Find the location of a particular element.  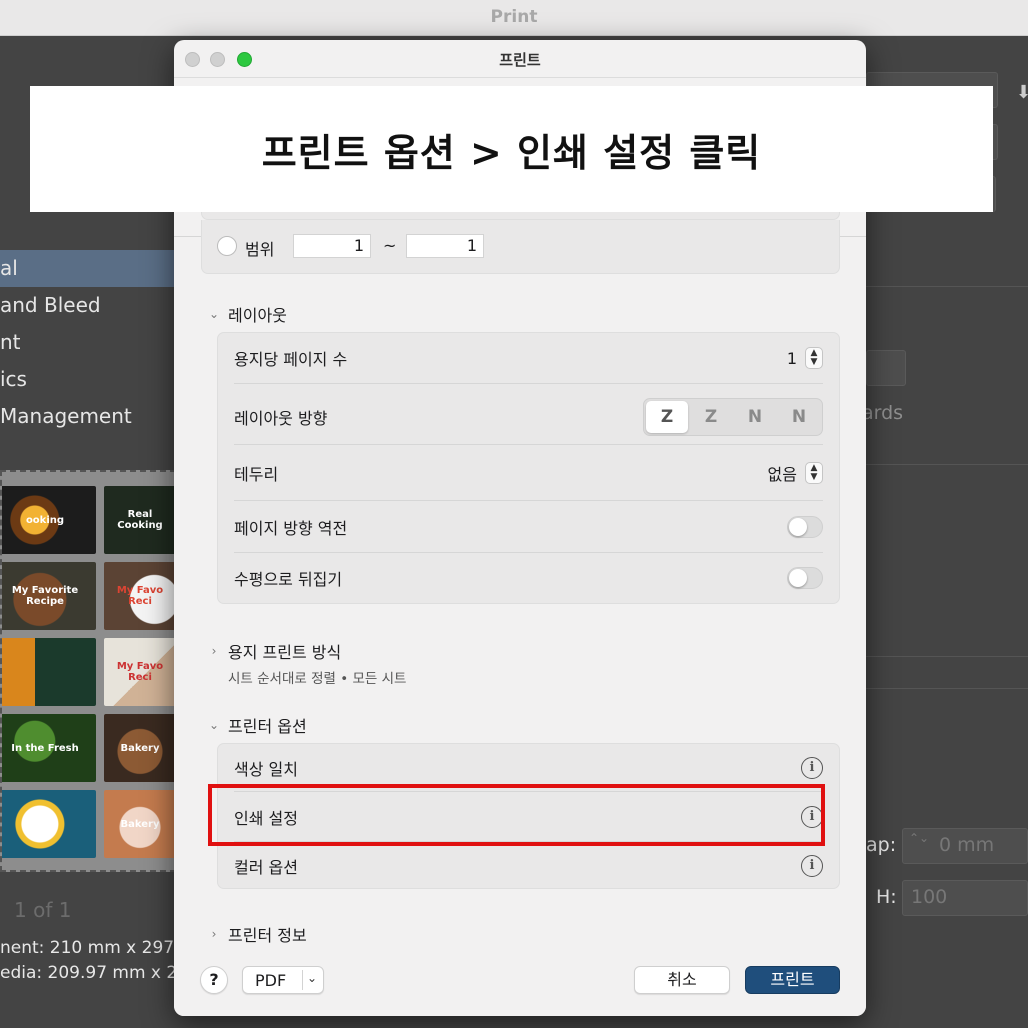

highlight-box is located at coordinates (516, 815).